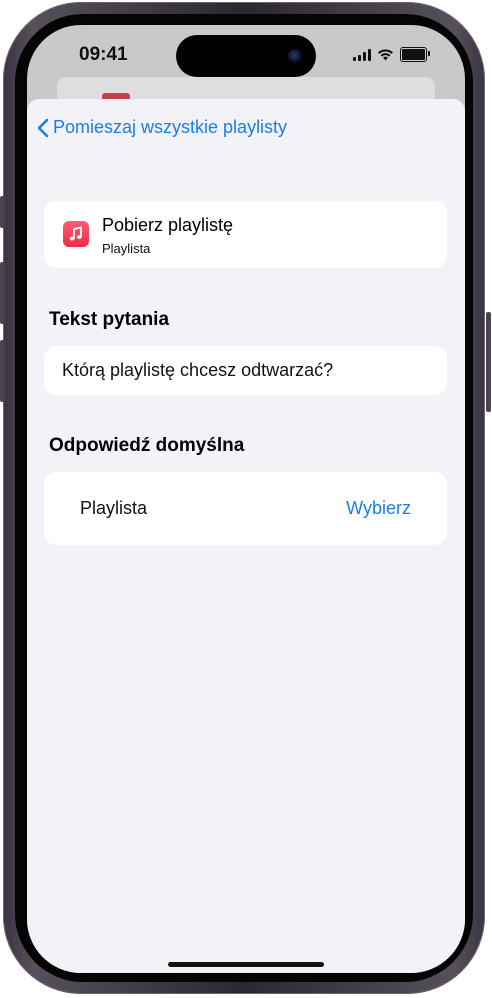  What do you see at coordinates (415, 54) in the screenshot?
I see `battery-icon` at bounding box center [415, 54].